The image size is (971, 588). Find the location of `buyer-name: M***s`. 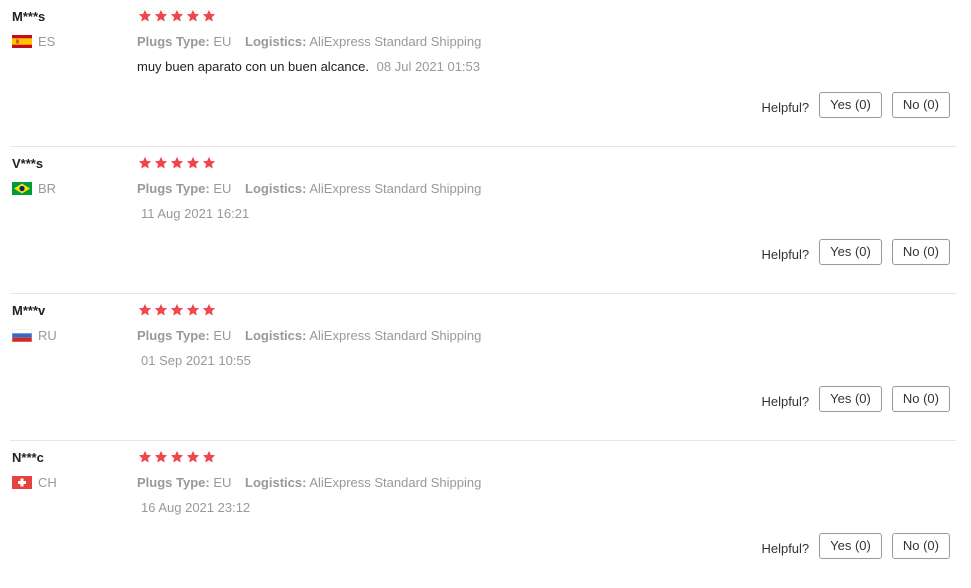

buyer-name: M***s is located at coordinates (29, 16).